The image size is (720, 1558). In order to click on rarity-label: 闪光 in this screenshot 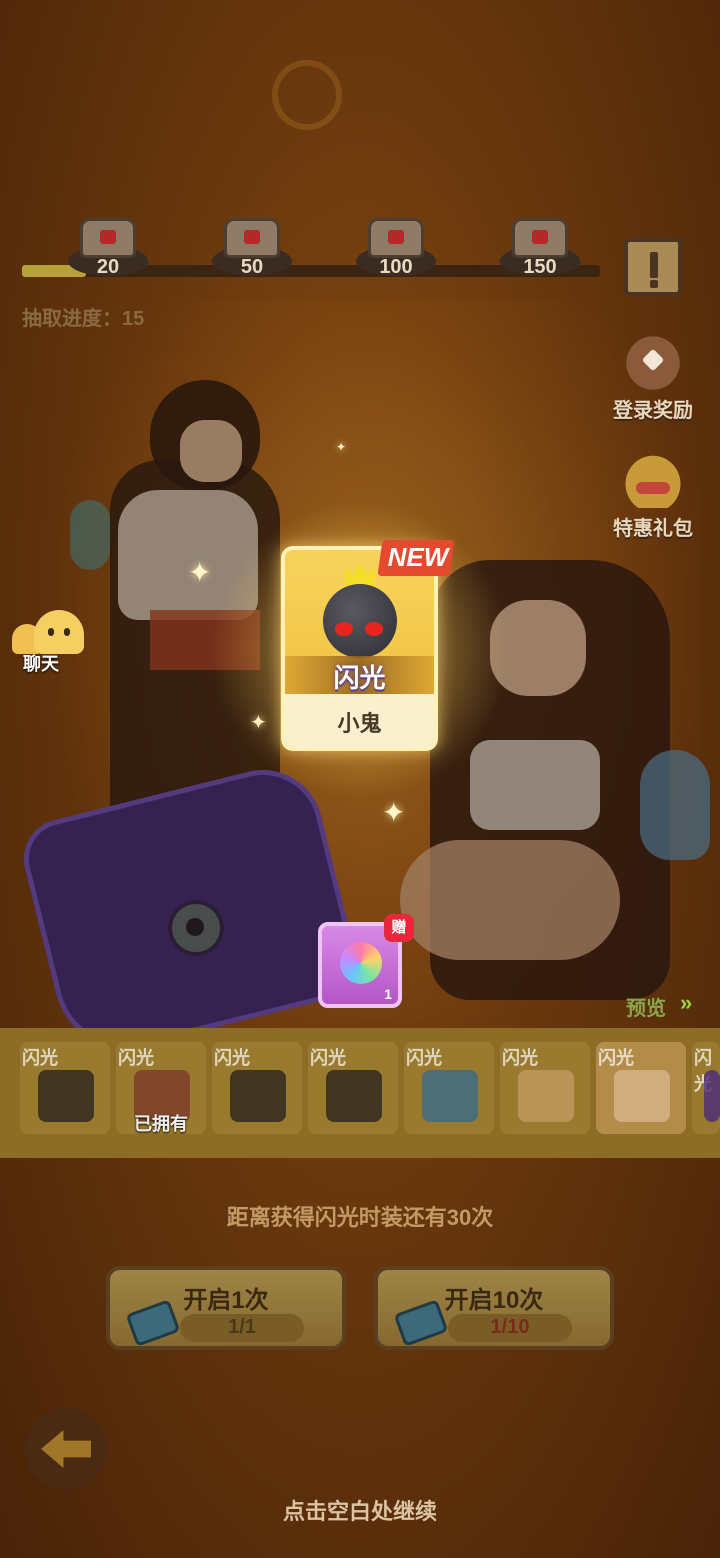, I will do `click(359, 678)`.